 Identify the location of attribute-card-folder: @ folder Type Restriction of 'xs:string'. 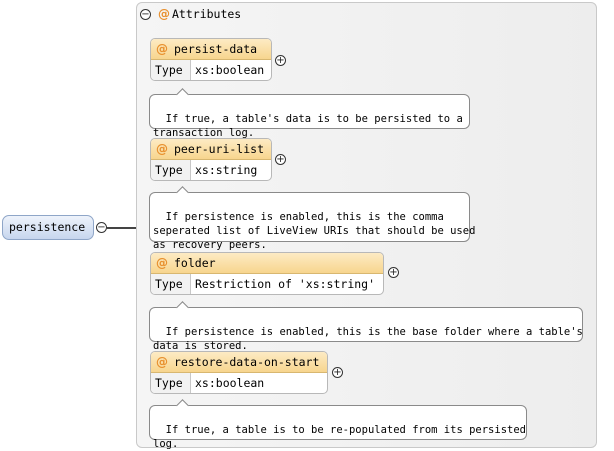
(267, 273).